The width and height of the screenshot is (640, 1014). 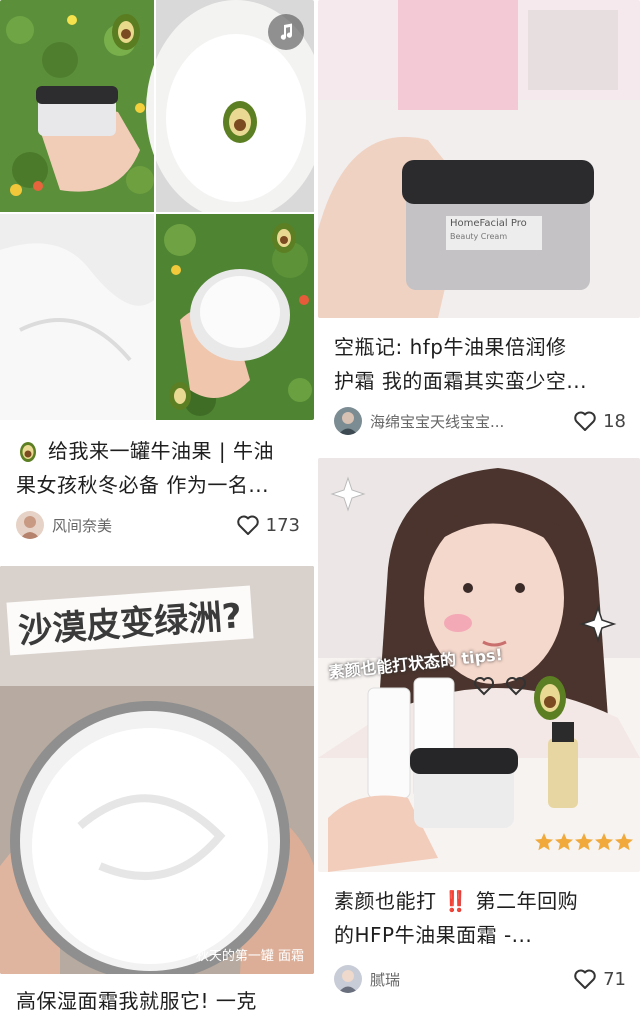 I want to click on music-note-icon, so click(x=286, y=32).